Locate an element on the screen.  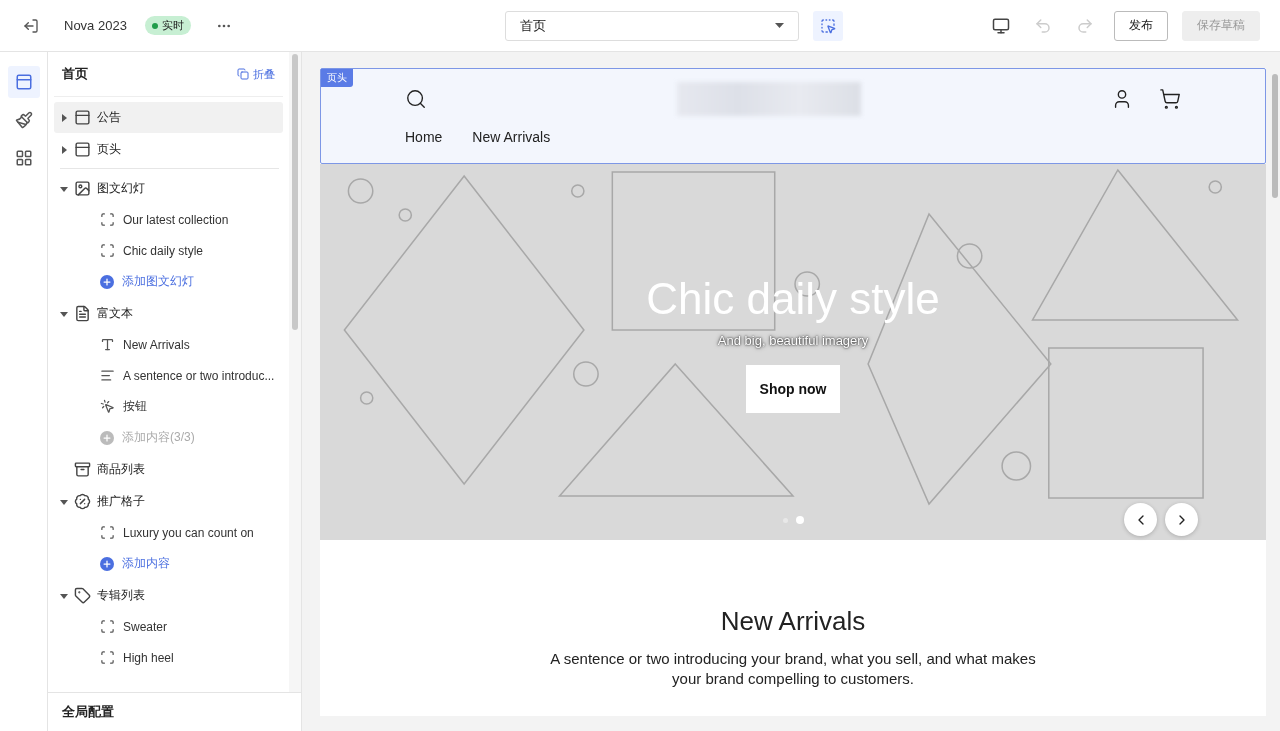
hero-subtitle: And big, beautiful imagery is located at coordinates (793, 340).